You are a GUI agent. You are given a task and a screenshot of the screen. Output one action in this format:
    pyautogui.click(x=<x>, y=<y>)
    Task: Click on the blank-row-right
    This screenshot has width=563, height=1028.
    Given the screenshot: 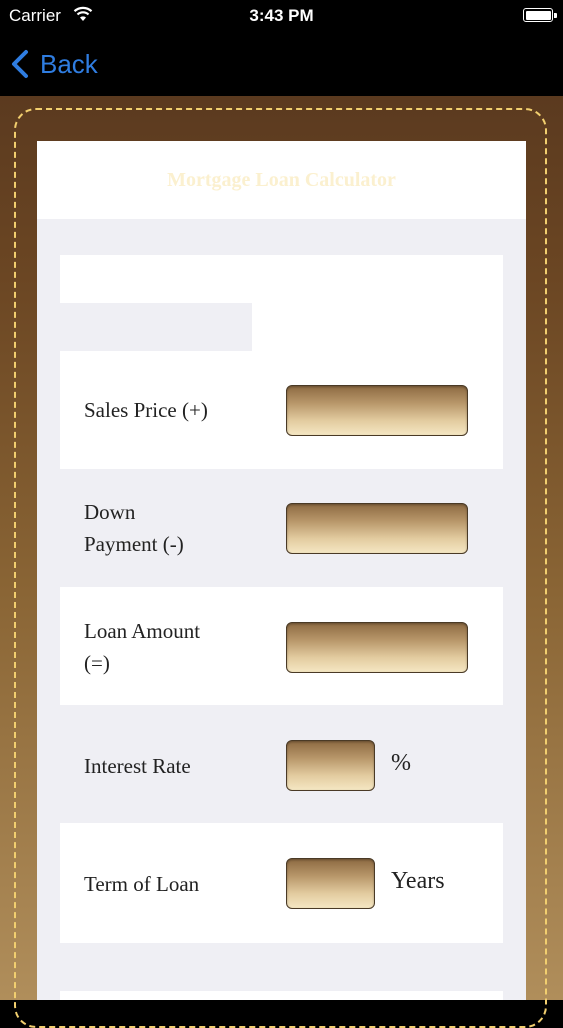 What is the action you would take?
    pyautogui.click(x=377, y=327)
    